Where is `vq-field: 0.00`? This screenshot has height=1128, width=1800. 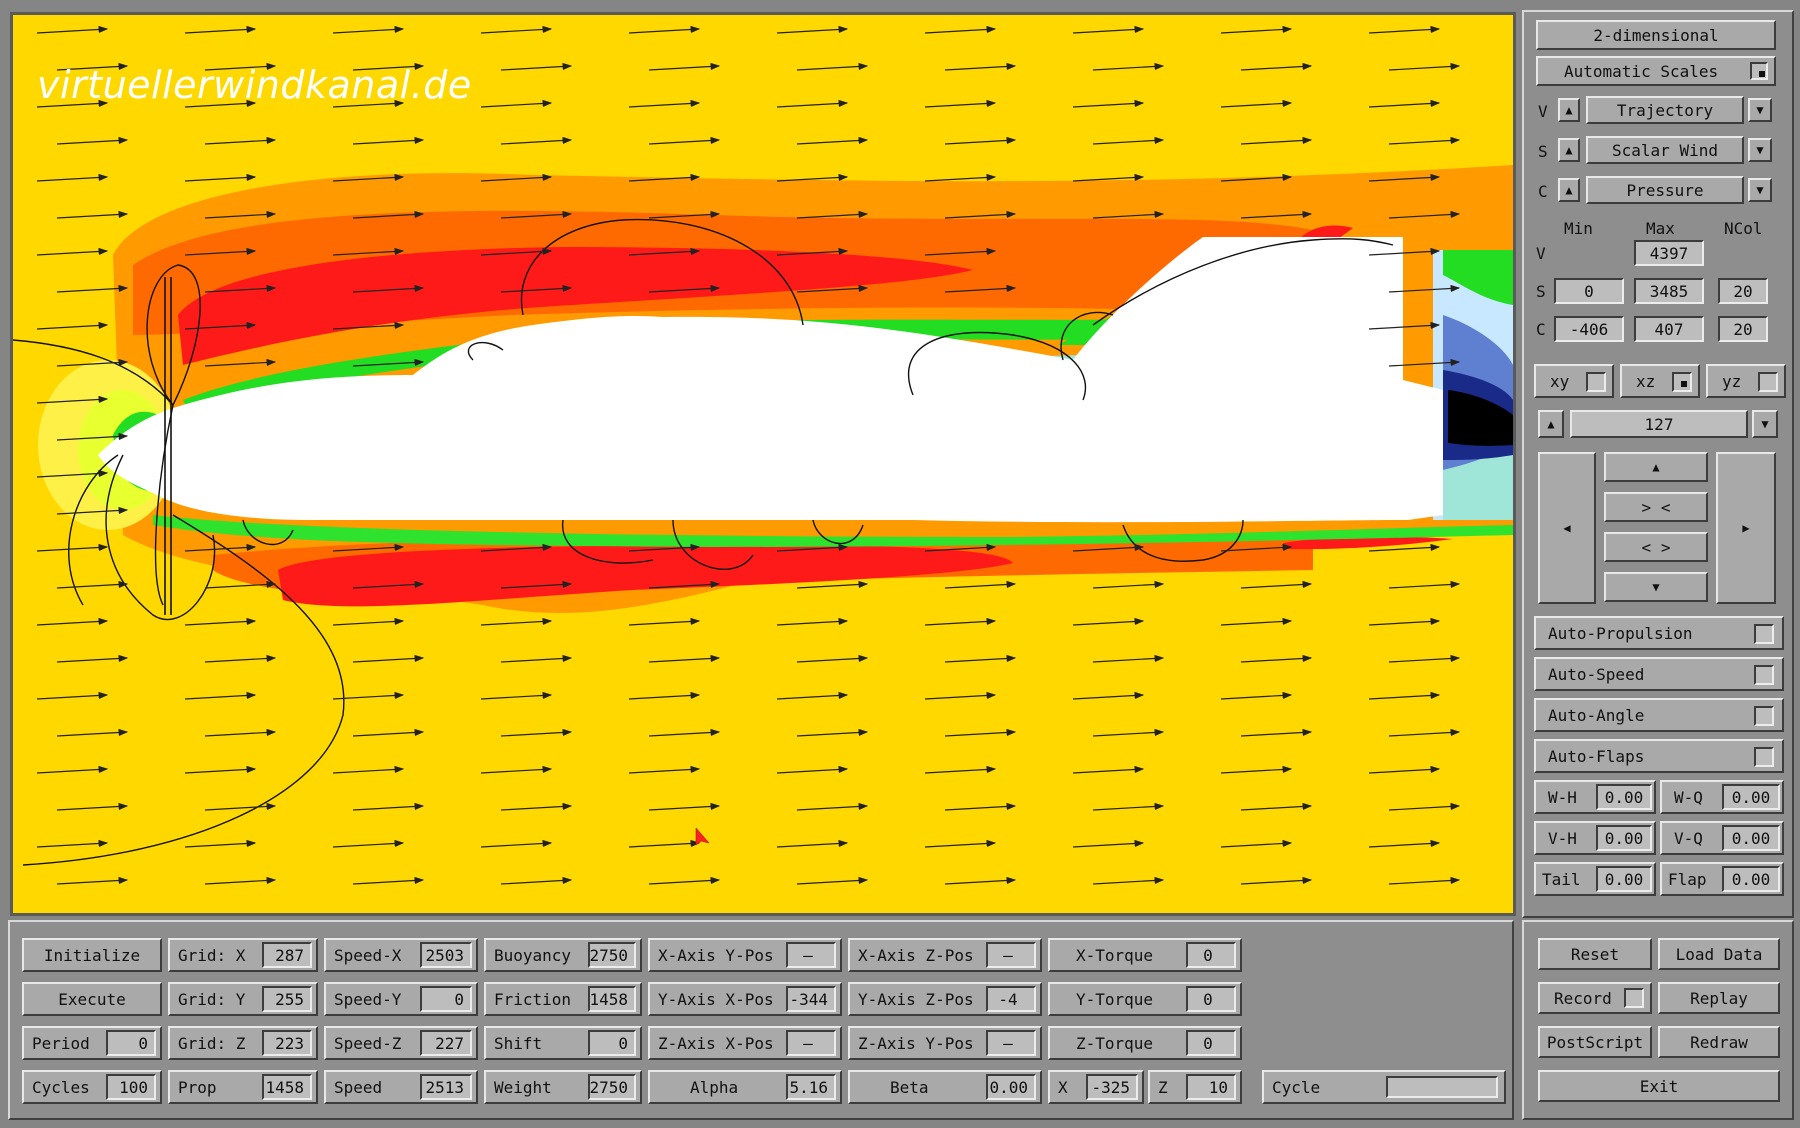
vq-field: 0.00 is located at coordinates (1751, 838).